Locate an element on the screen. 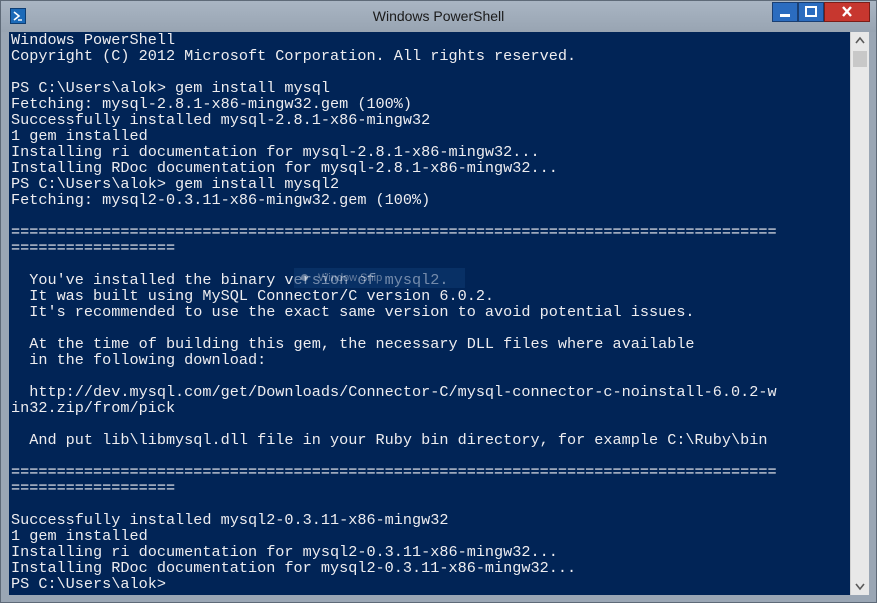 The image size is (877, 603). scroll-down-arrow-icon is located at coordinates (860, 587).